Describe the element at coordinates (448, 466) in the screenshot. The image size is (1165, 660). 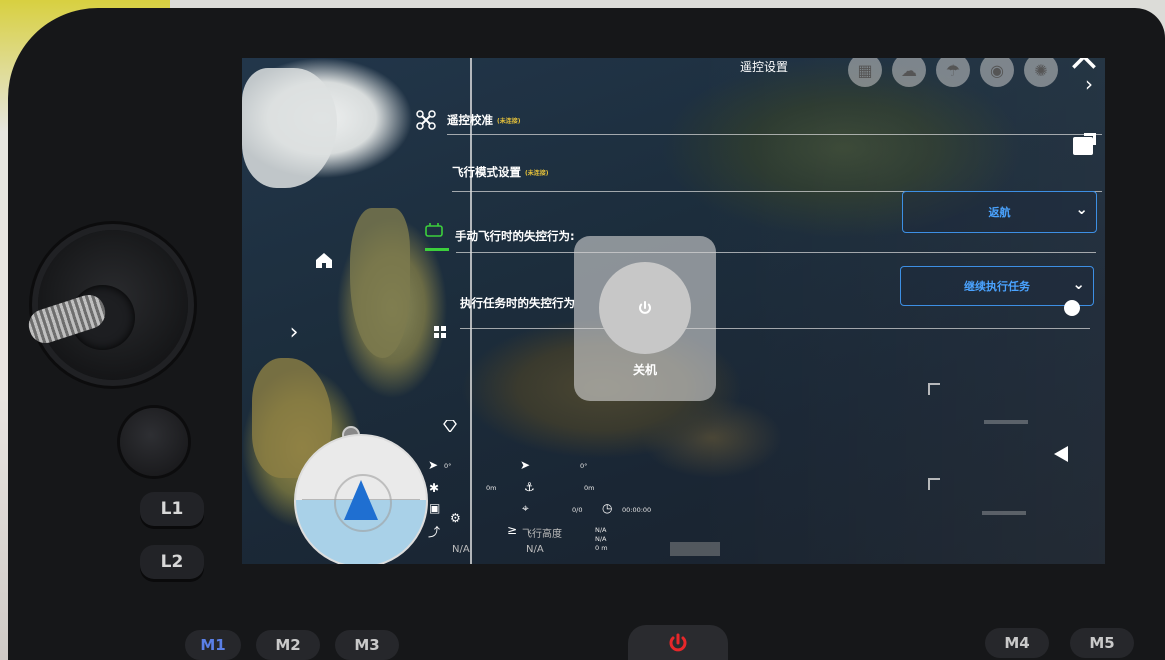
I see `heading-value: 0°` at that location.